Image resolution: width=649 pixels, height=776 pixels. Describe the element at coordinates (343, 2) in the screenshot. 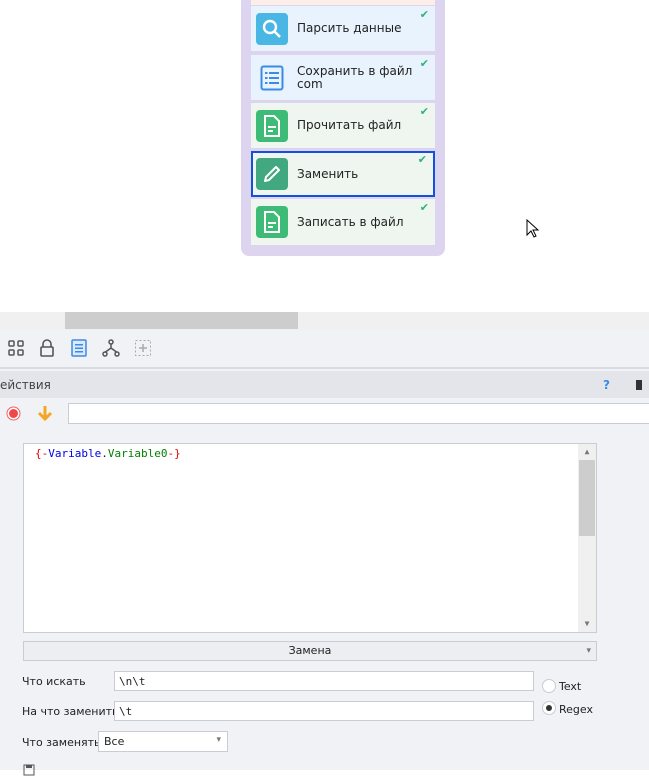

I see `previous-block-edge` at that location.